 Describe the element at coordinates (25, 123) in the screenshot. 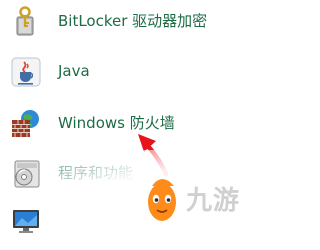

I see `firewall-brick-globe-icon` at that location.